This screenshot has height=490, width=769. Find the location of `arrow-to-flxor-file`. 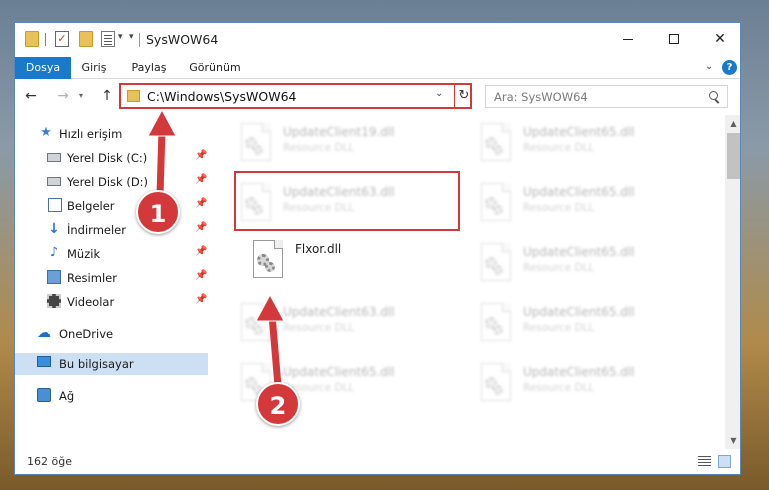

arrow-to-flxor-file is located at coordinates (270, 341).